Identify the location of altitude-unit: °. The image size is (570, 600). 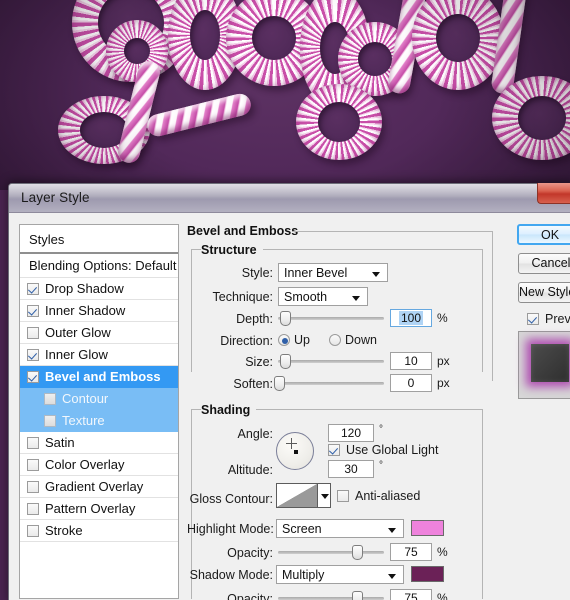
(381, 465).